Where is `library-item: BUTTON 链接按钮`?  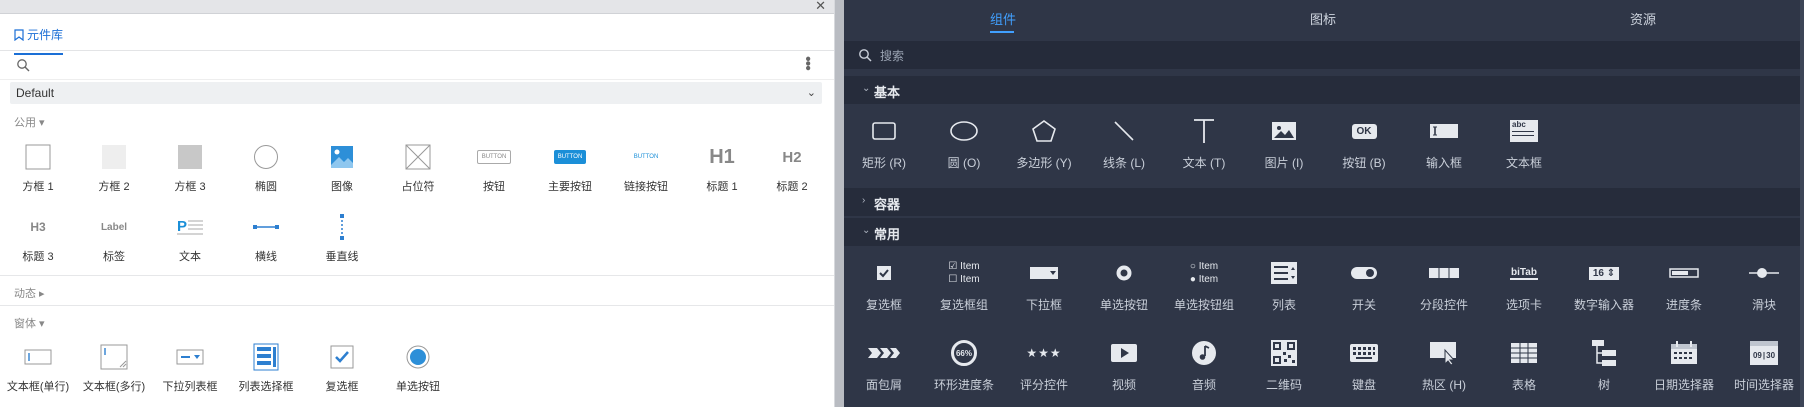 library-item: BUTTON 链接按钮 is located at coordinates (646, 167).